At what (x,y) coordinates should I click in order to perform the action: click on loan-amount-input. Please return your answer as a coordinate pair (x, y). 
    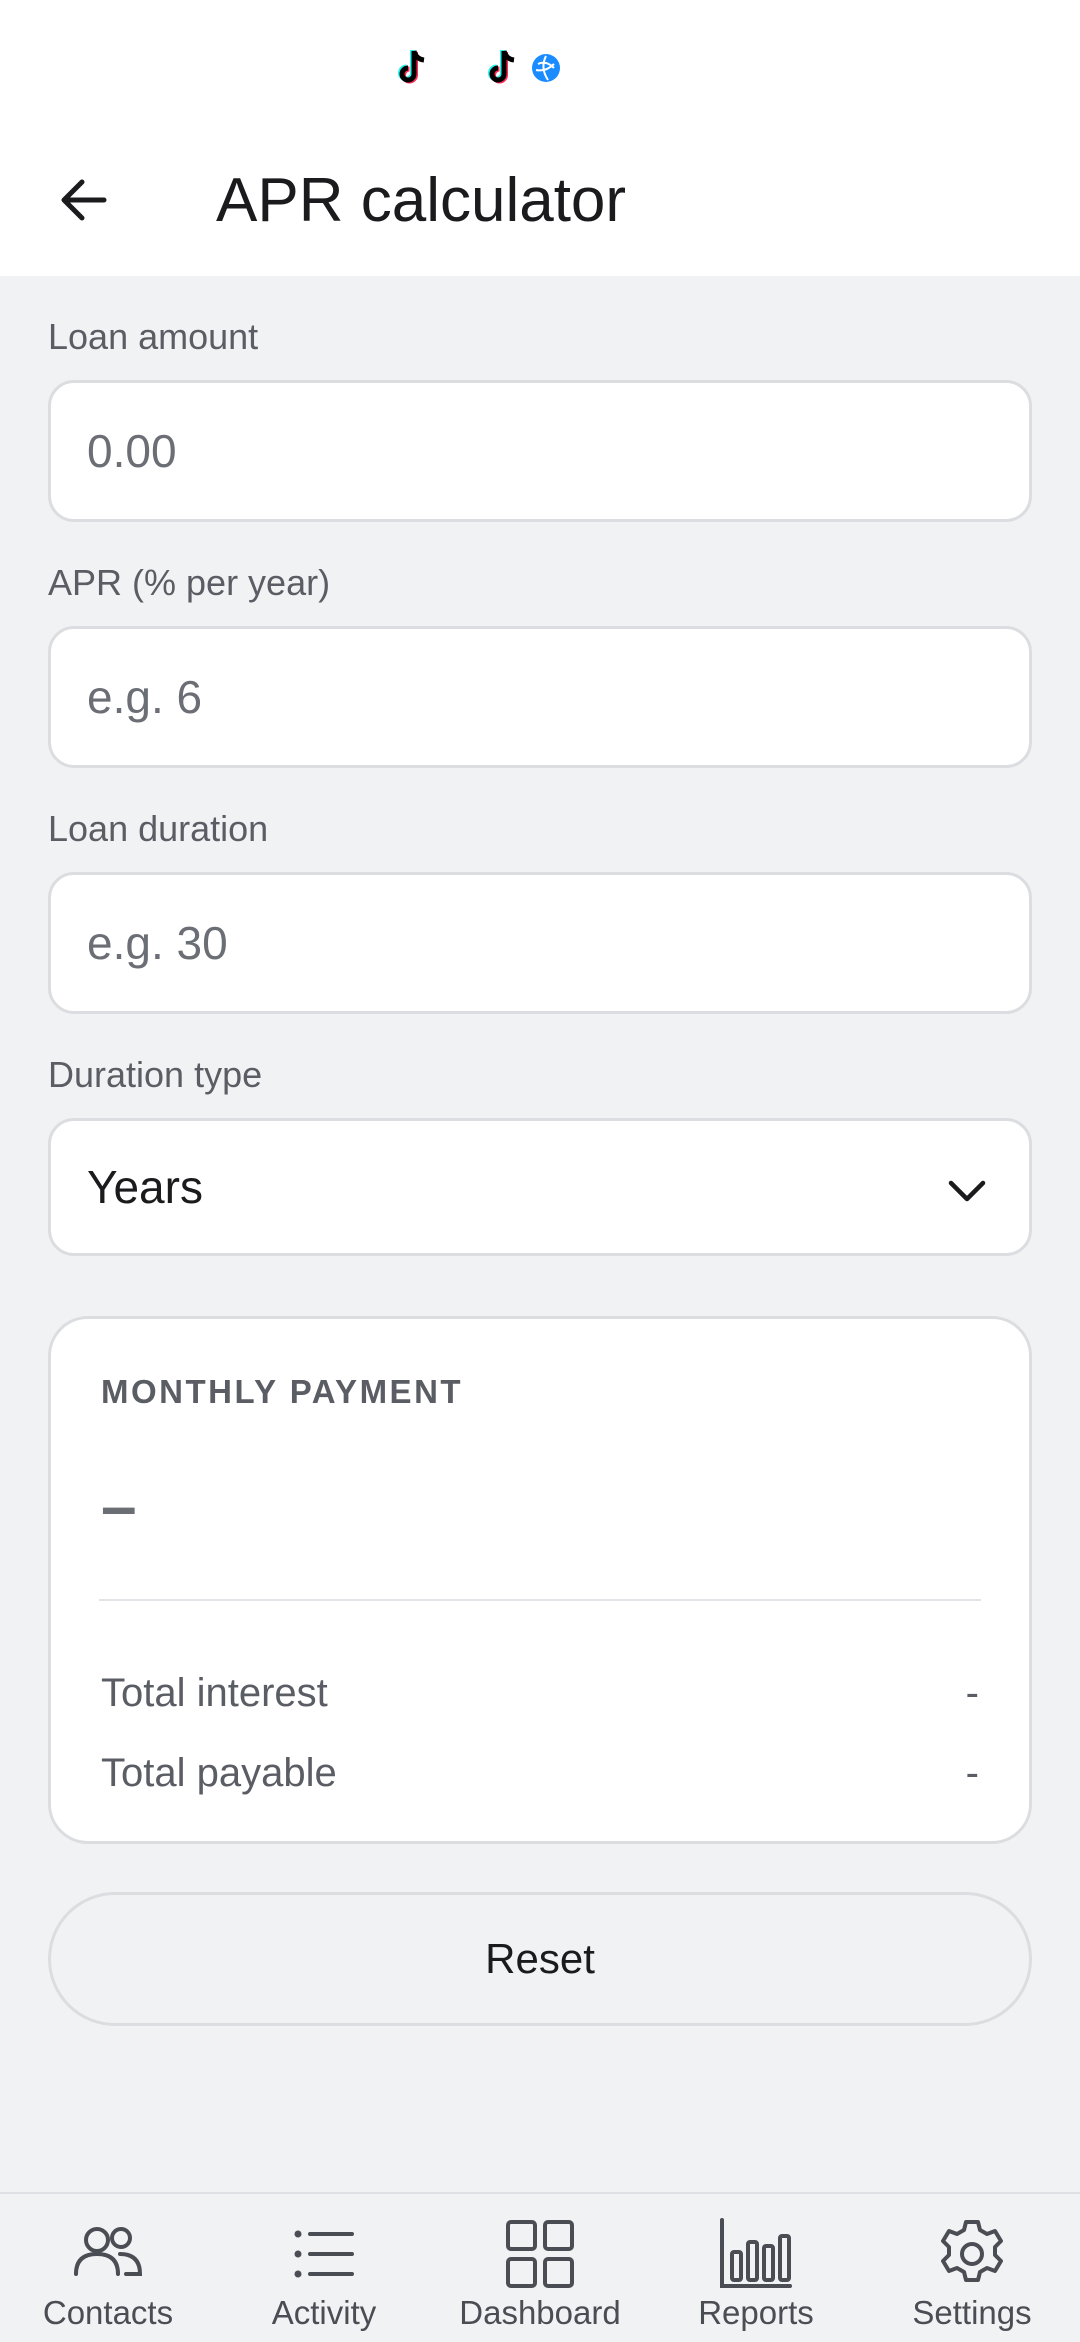
    Looking at the image, I should click on (537, 451).